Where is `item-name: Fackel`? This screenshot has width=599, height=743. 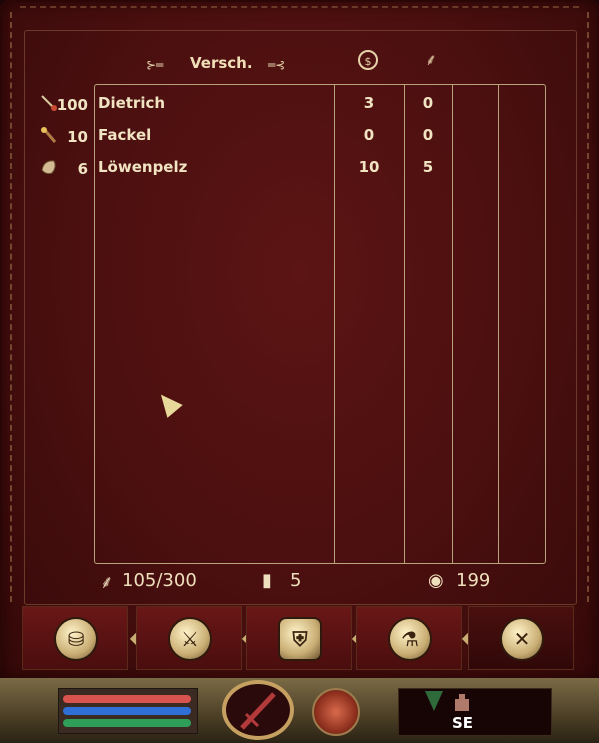
item-name: Fackel is located at coordinates (125, 135).